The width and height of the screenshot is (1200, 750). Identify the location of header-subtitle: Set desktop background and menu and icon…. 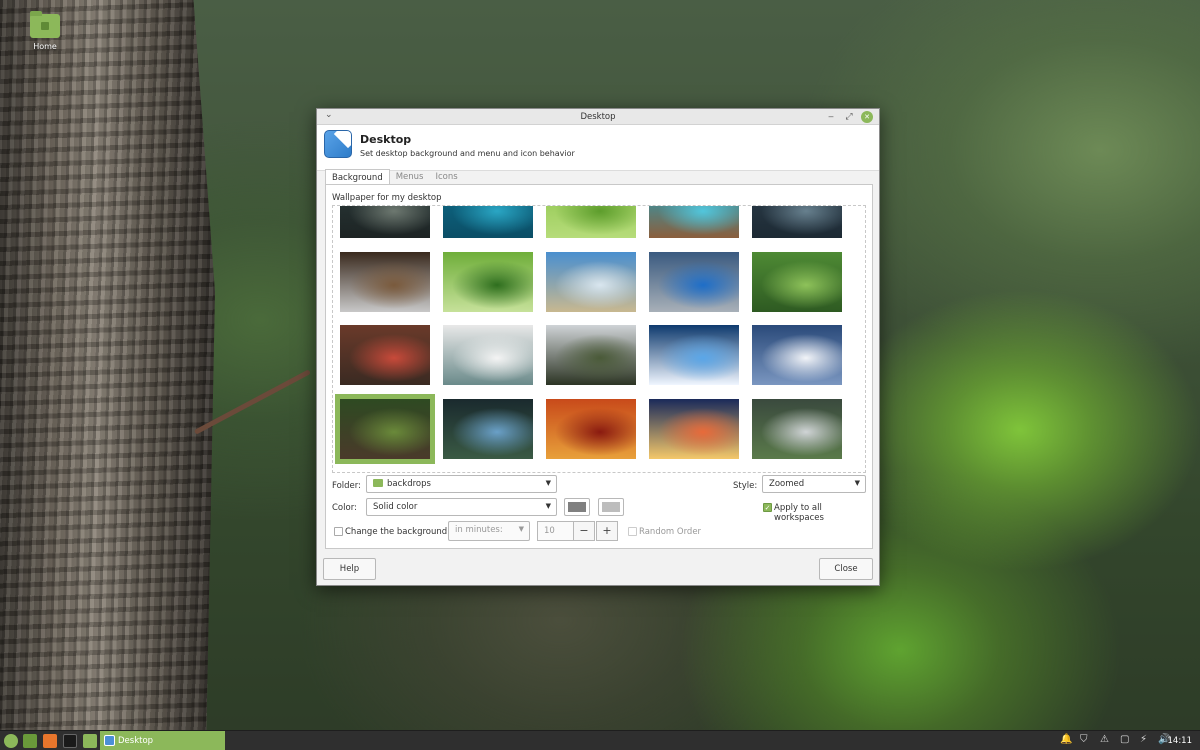
(467, 153).